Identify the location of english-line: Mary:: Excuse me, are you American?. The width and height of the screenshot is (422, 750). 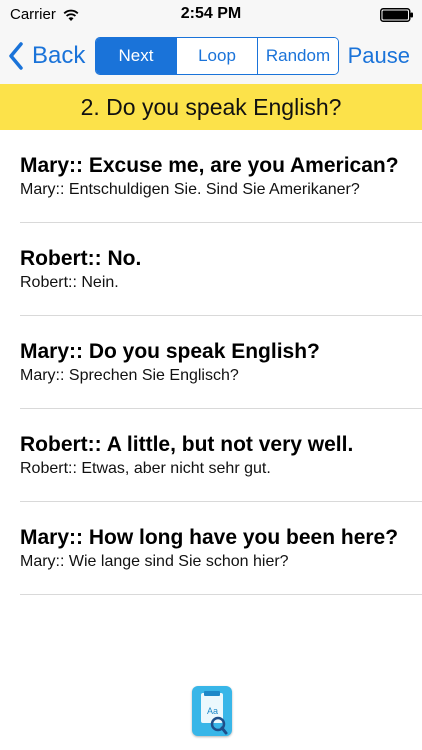
(209, 165).